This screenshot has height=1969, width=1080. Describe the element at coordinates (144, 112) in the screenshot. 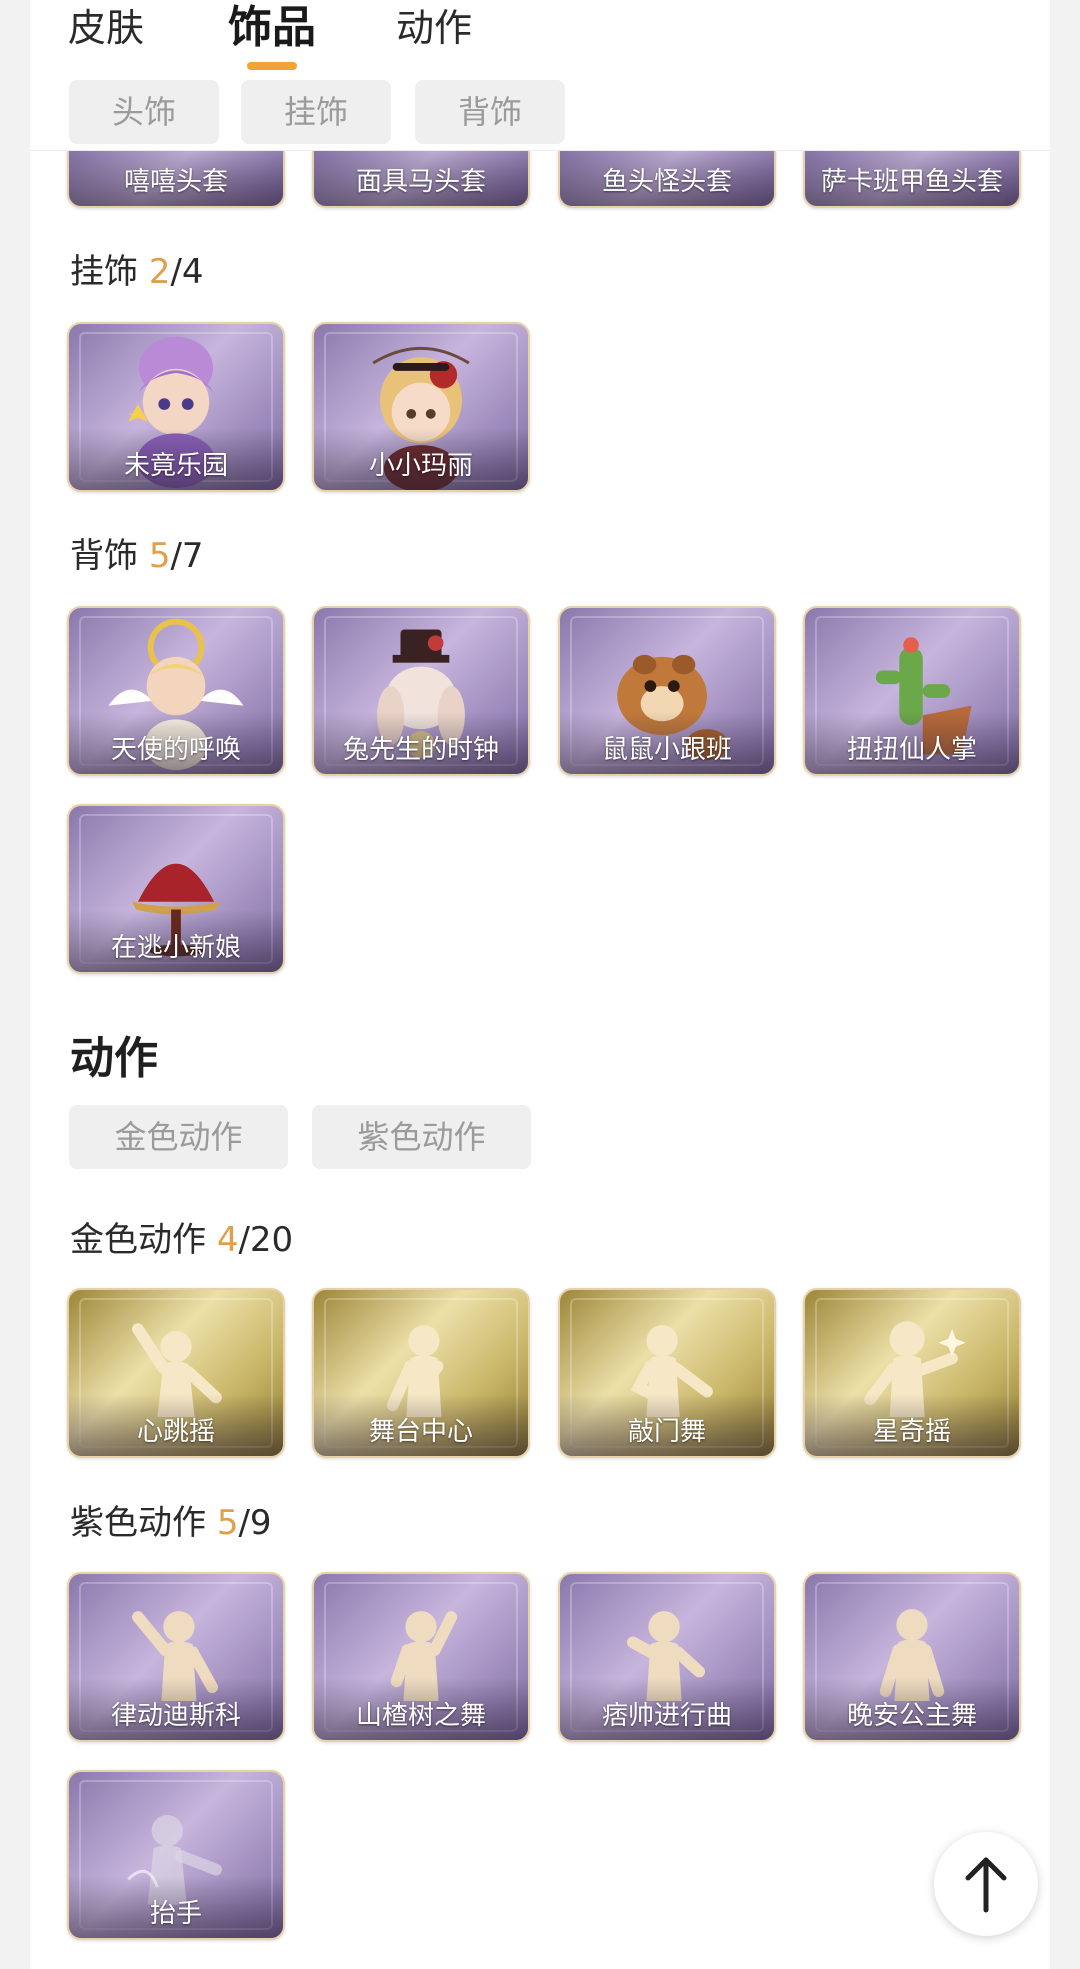

I see `filter-head-accessories: 头饰` at that location.